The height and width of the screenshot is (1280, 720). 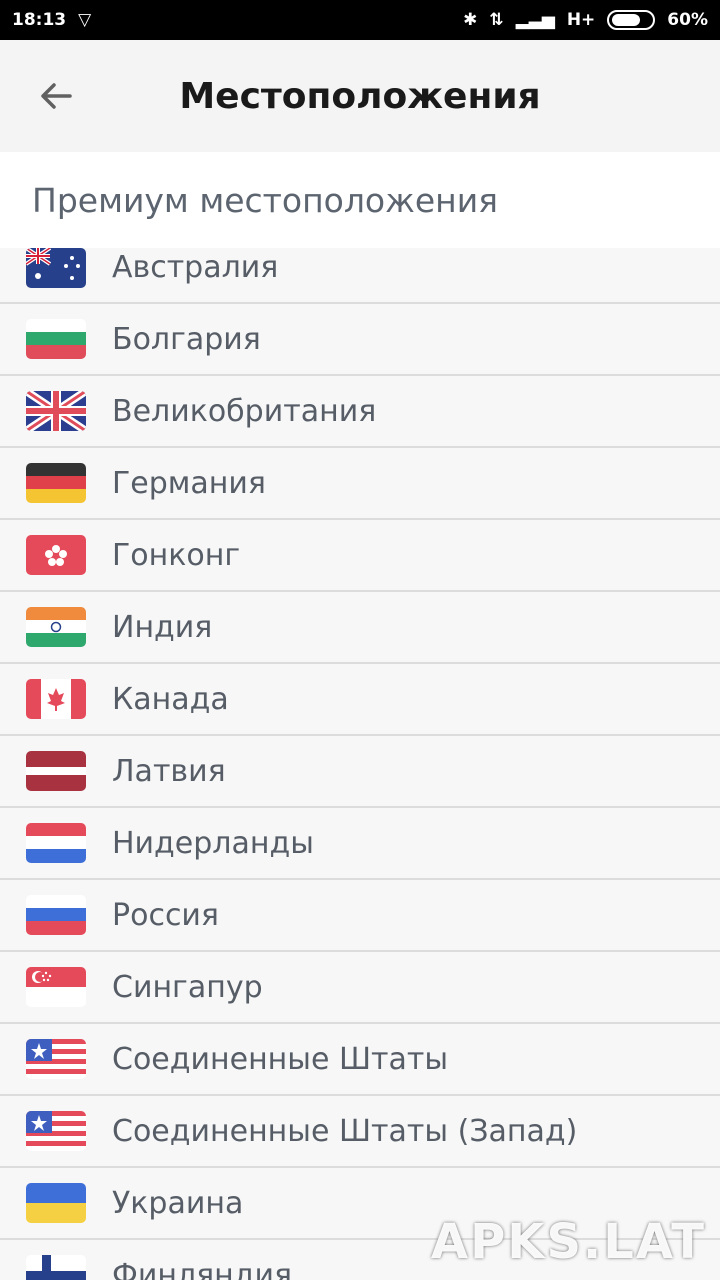 What do you see at coordinates (169, 771) in the screenshot?
I see `country-name: Латвия` at bounding box center [169, 771].